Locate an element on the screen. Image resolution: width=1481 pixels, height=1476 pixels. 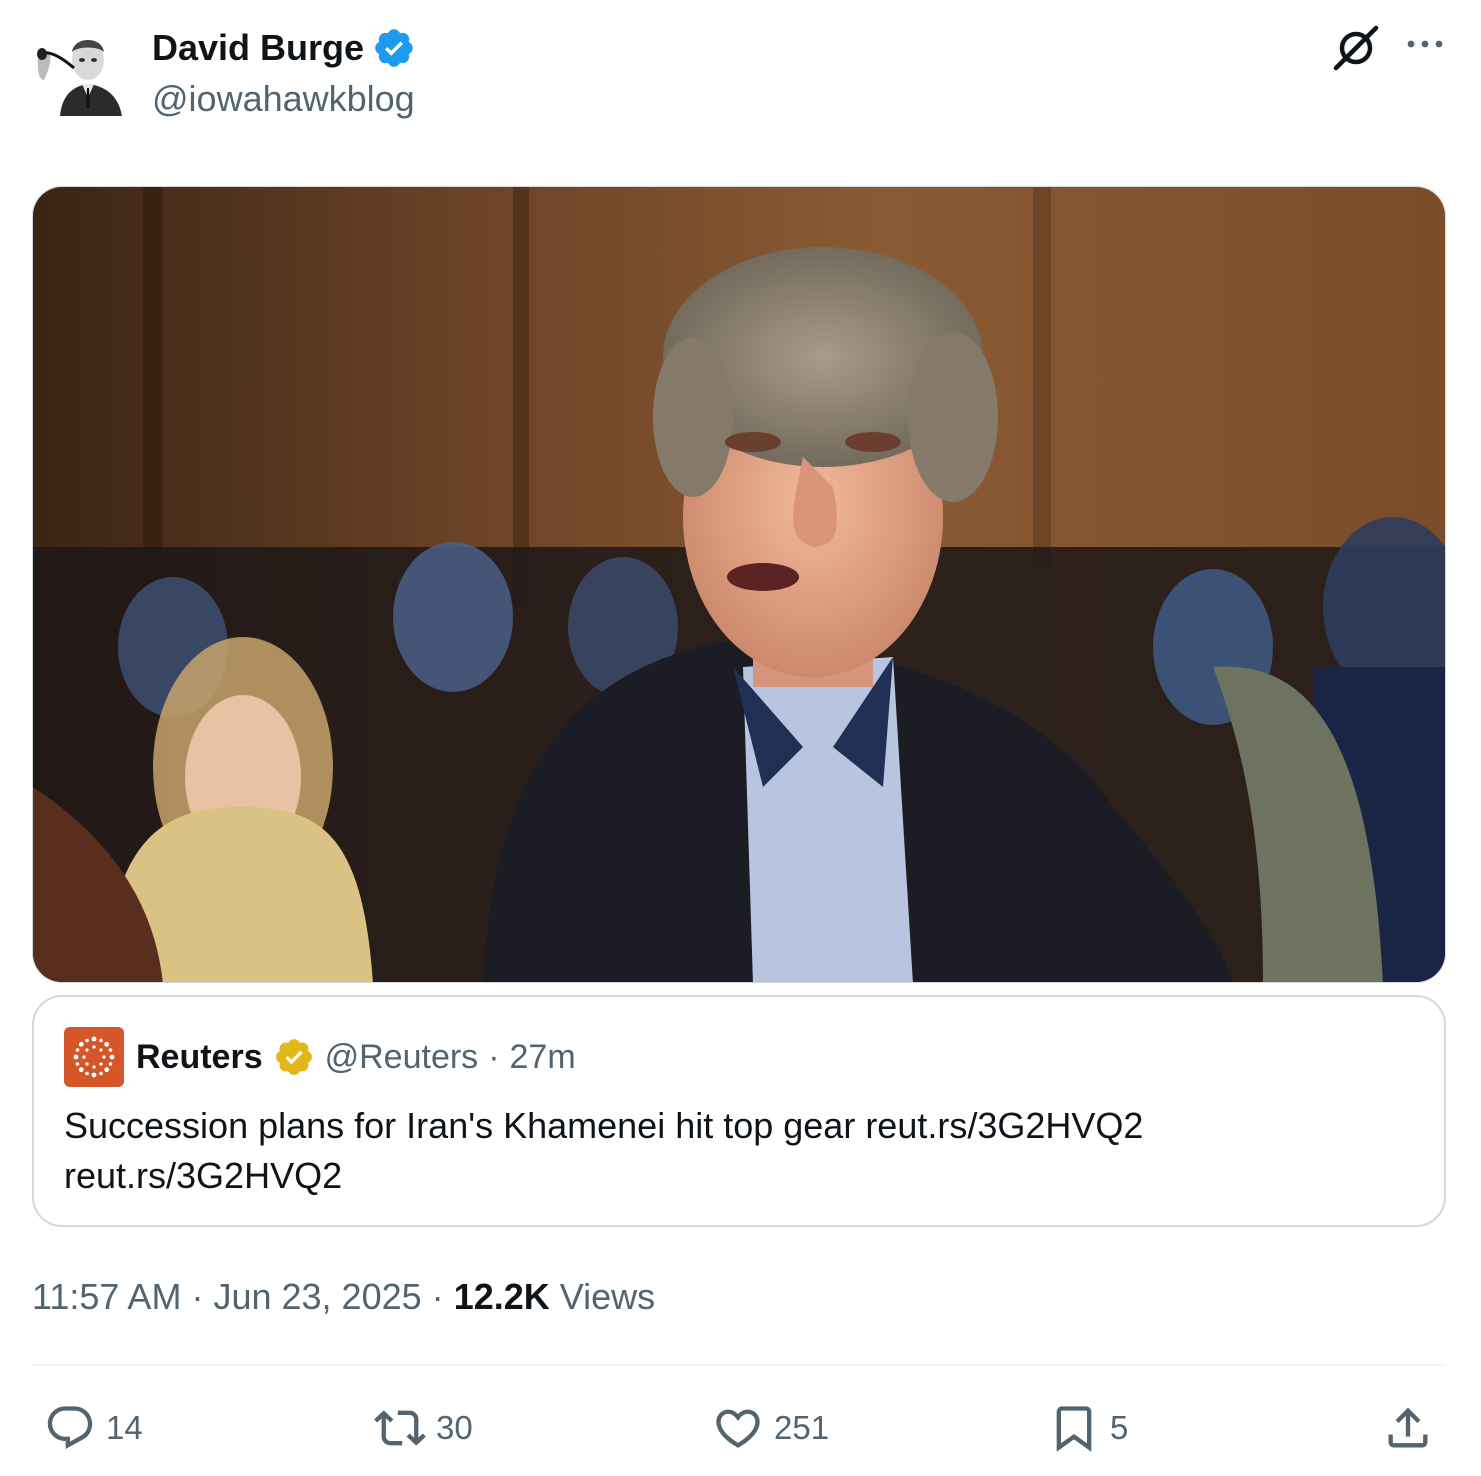
author-handle: @iowahawkblog is located at coordinates (283, 99).